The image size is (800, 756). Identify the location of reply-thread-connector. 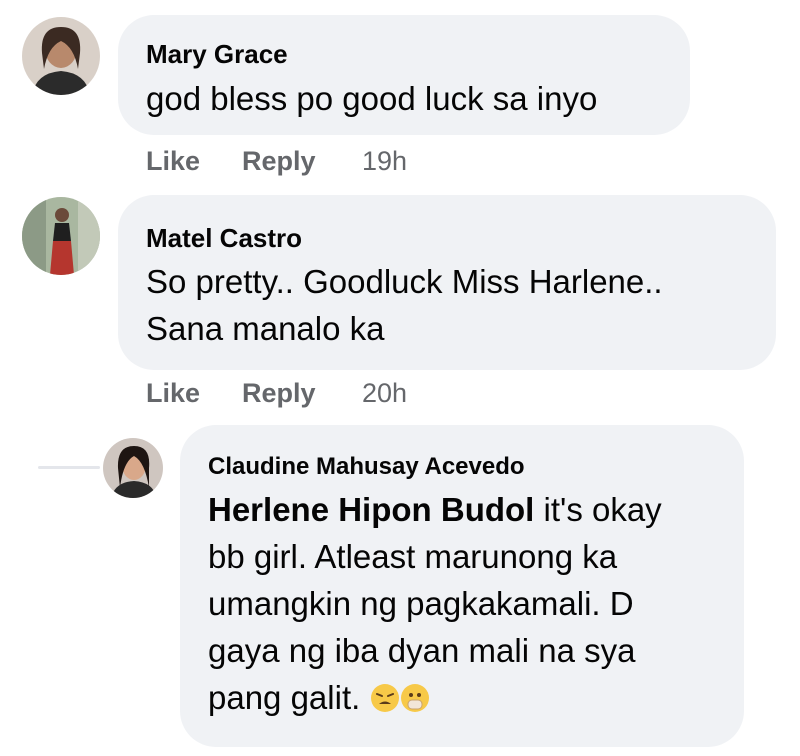
(69, 467).